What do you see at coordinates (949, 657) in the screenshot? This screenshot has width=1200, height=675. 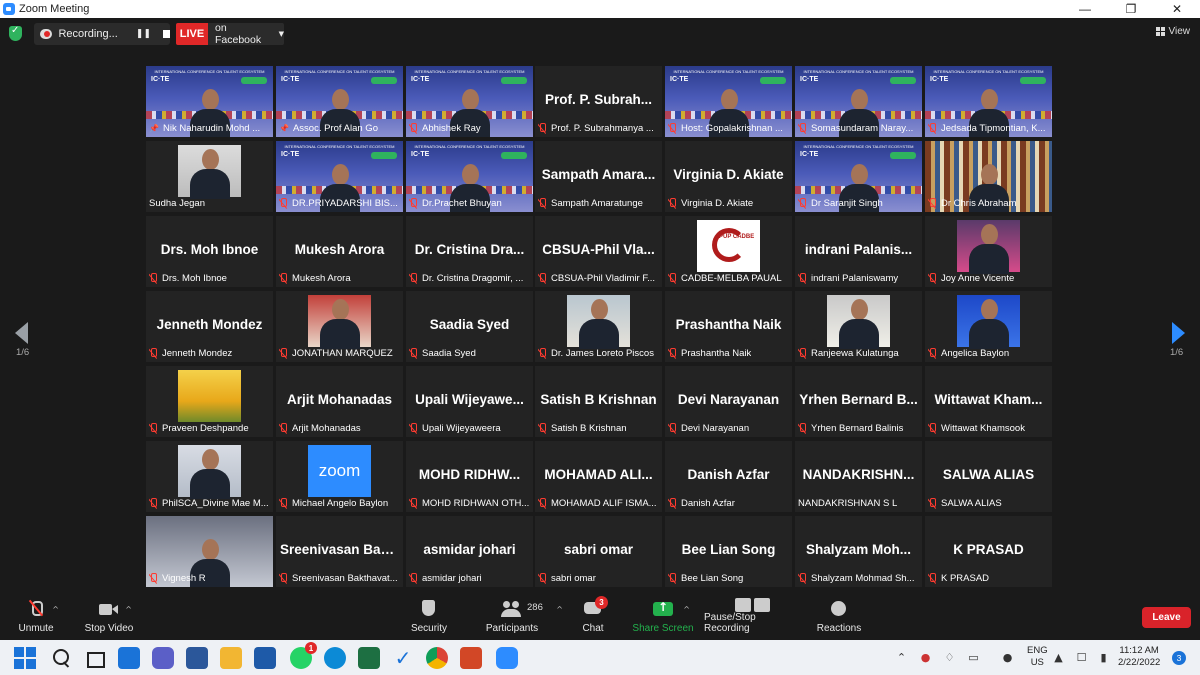 I see `dropbox-tray-icon: ♢` at bounding box center [949, 657].